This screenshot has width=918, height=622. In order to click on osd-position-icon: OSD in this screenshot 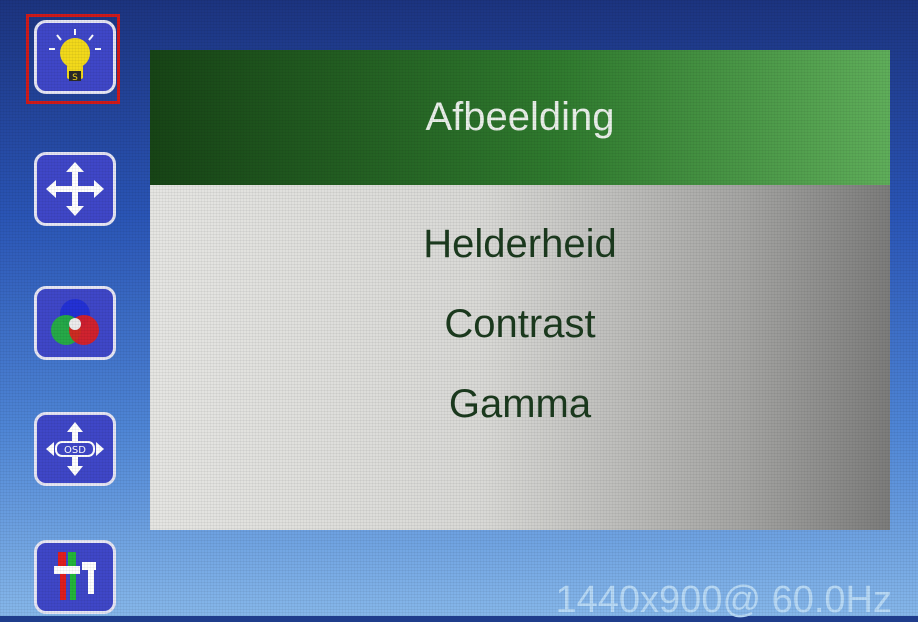, I will do `click(75, 449)`.